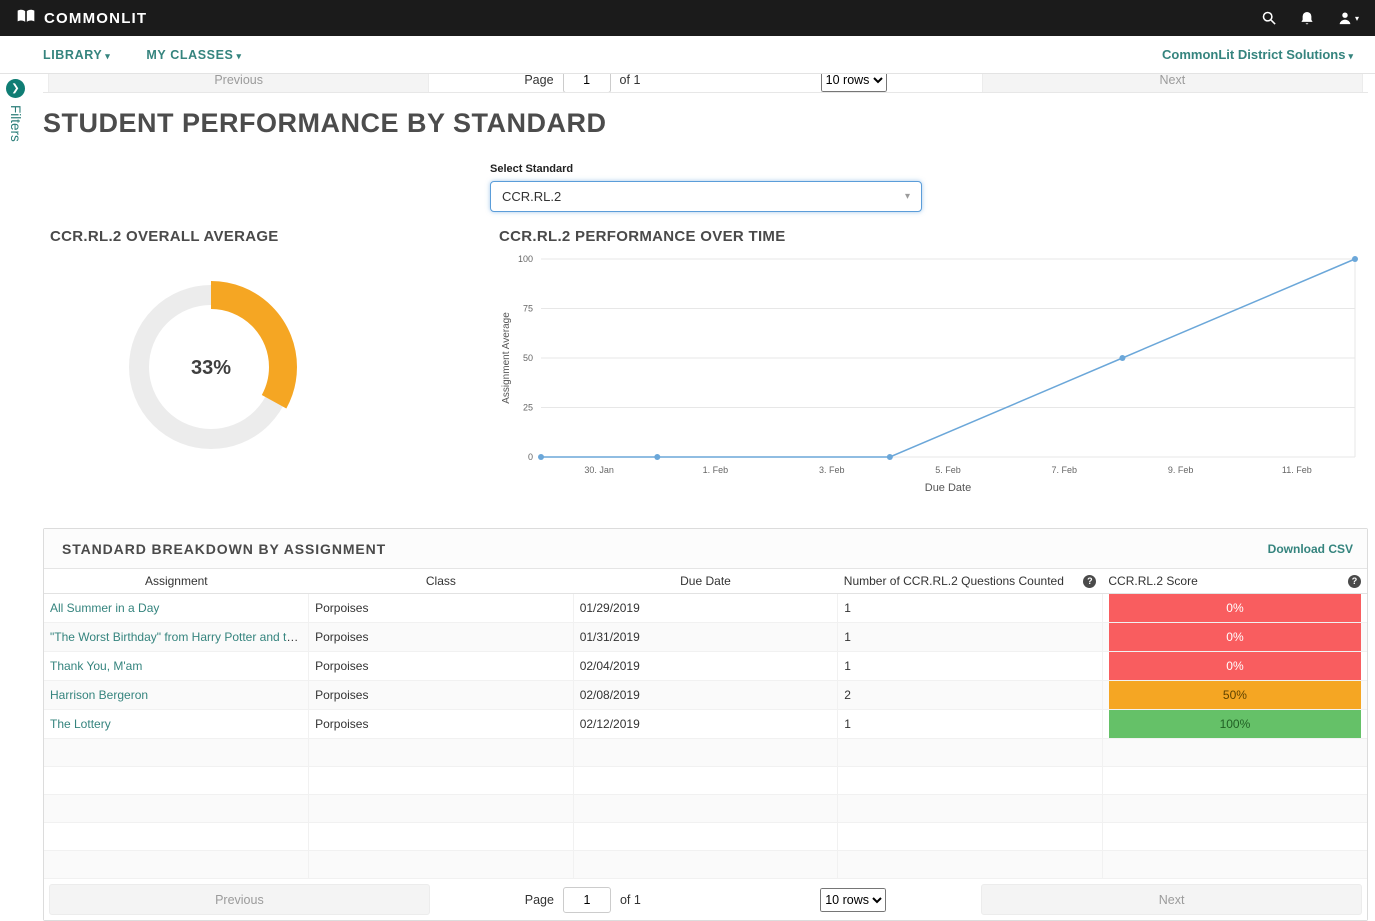 The height and width of the screenshot is (921, 1375). What do you see at coordinates (441, 581) in the screenshot?
I see `col-class: Class` at bounding box center [441, 581].